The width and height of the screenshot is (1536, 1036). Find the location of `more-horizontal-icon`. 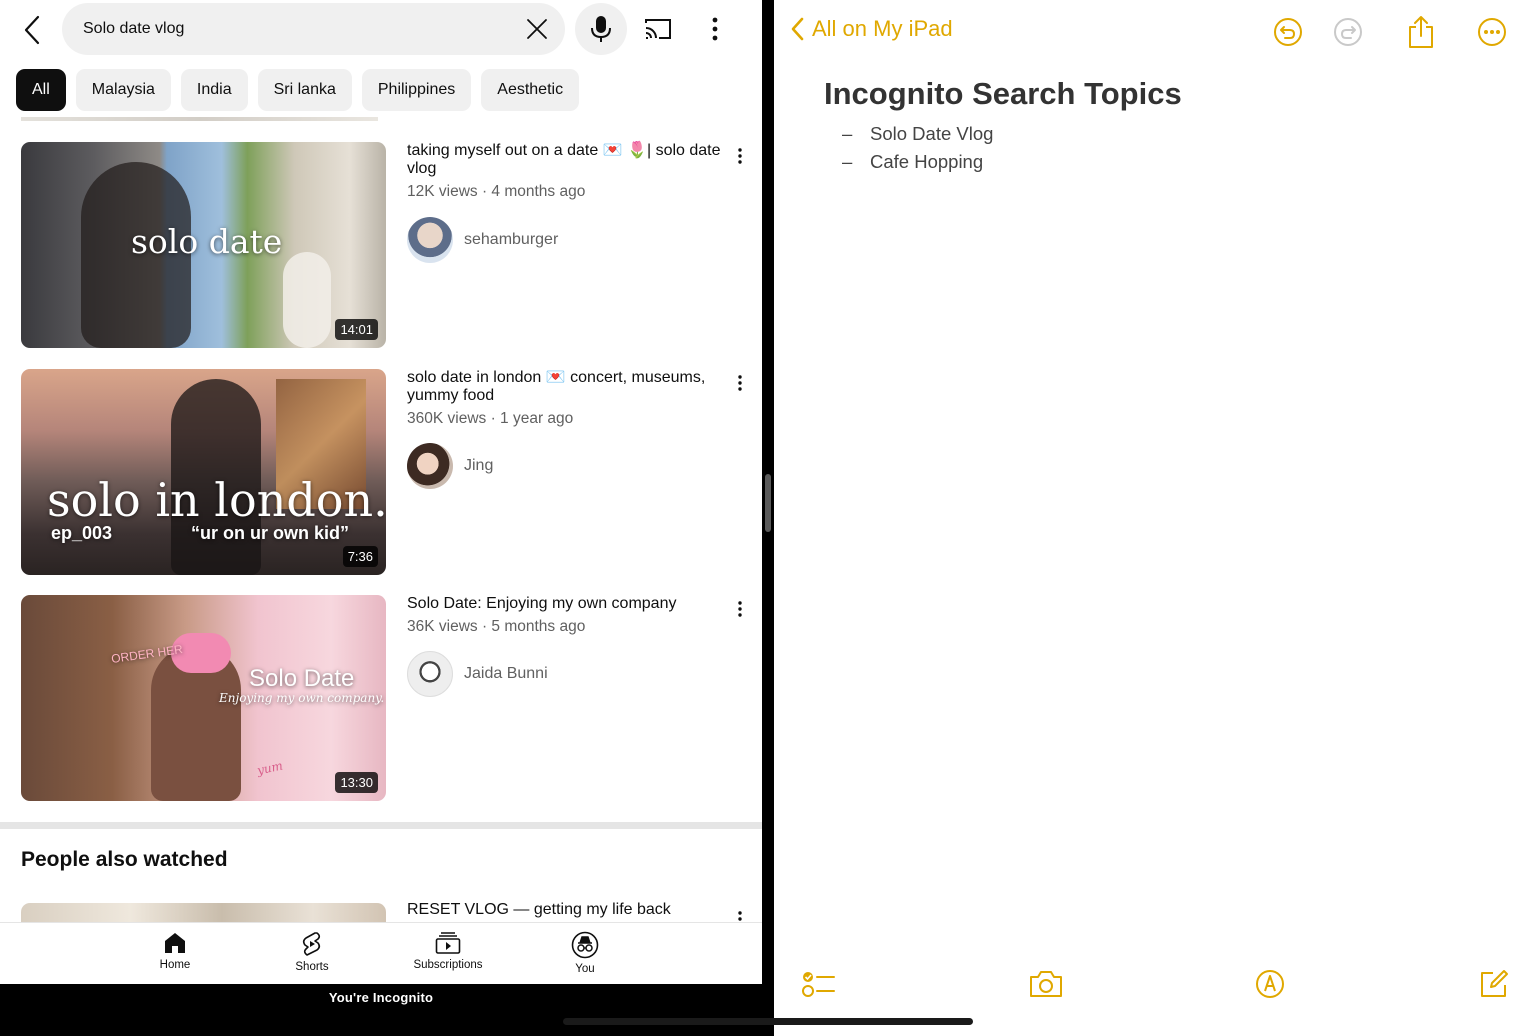

more-horizontal-icon is located at coordinates (1492, 32).